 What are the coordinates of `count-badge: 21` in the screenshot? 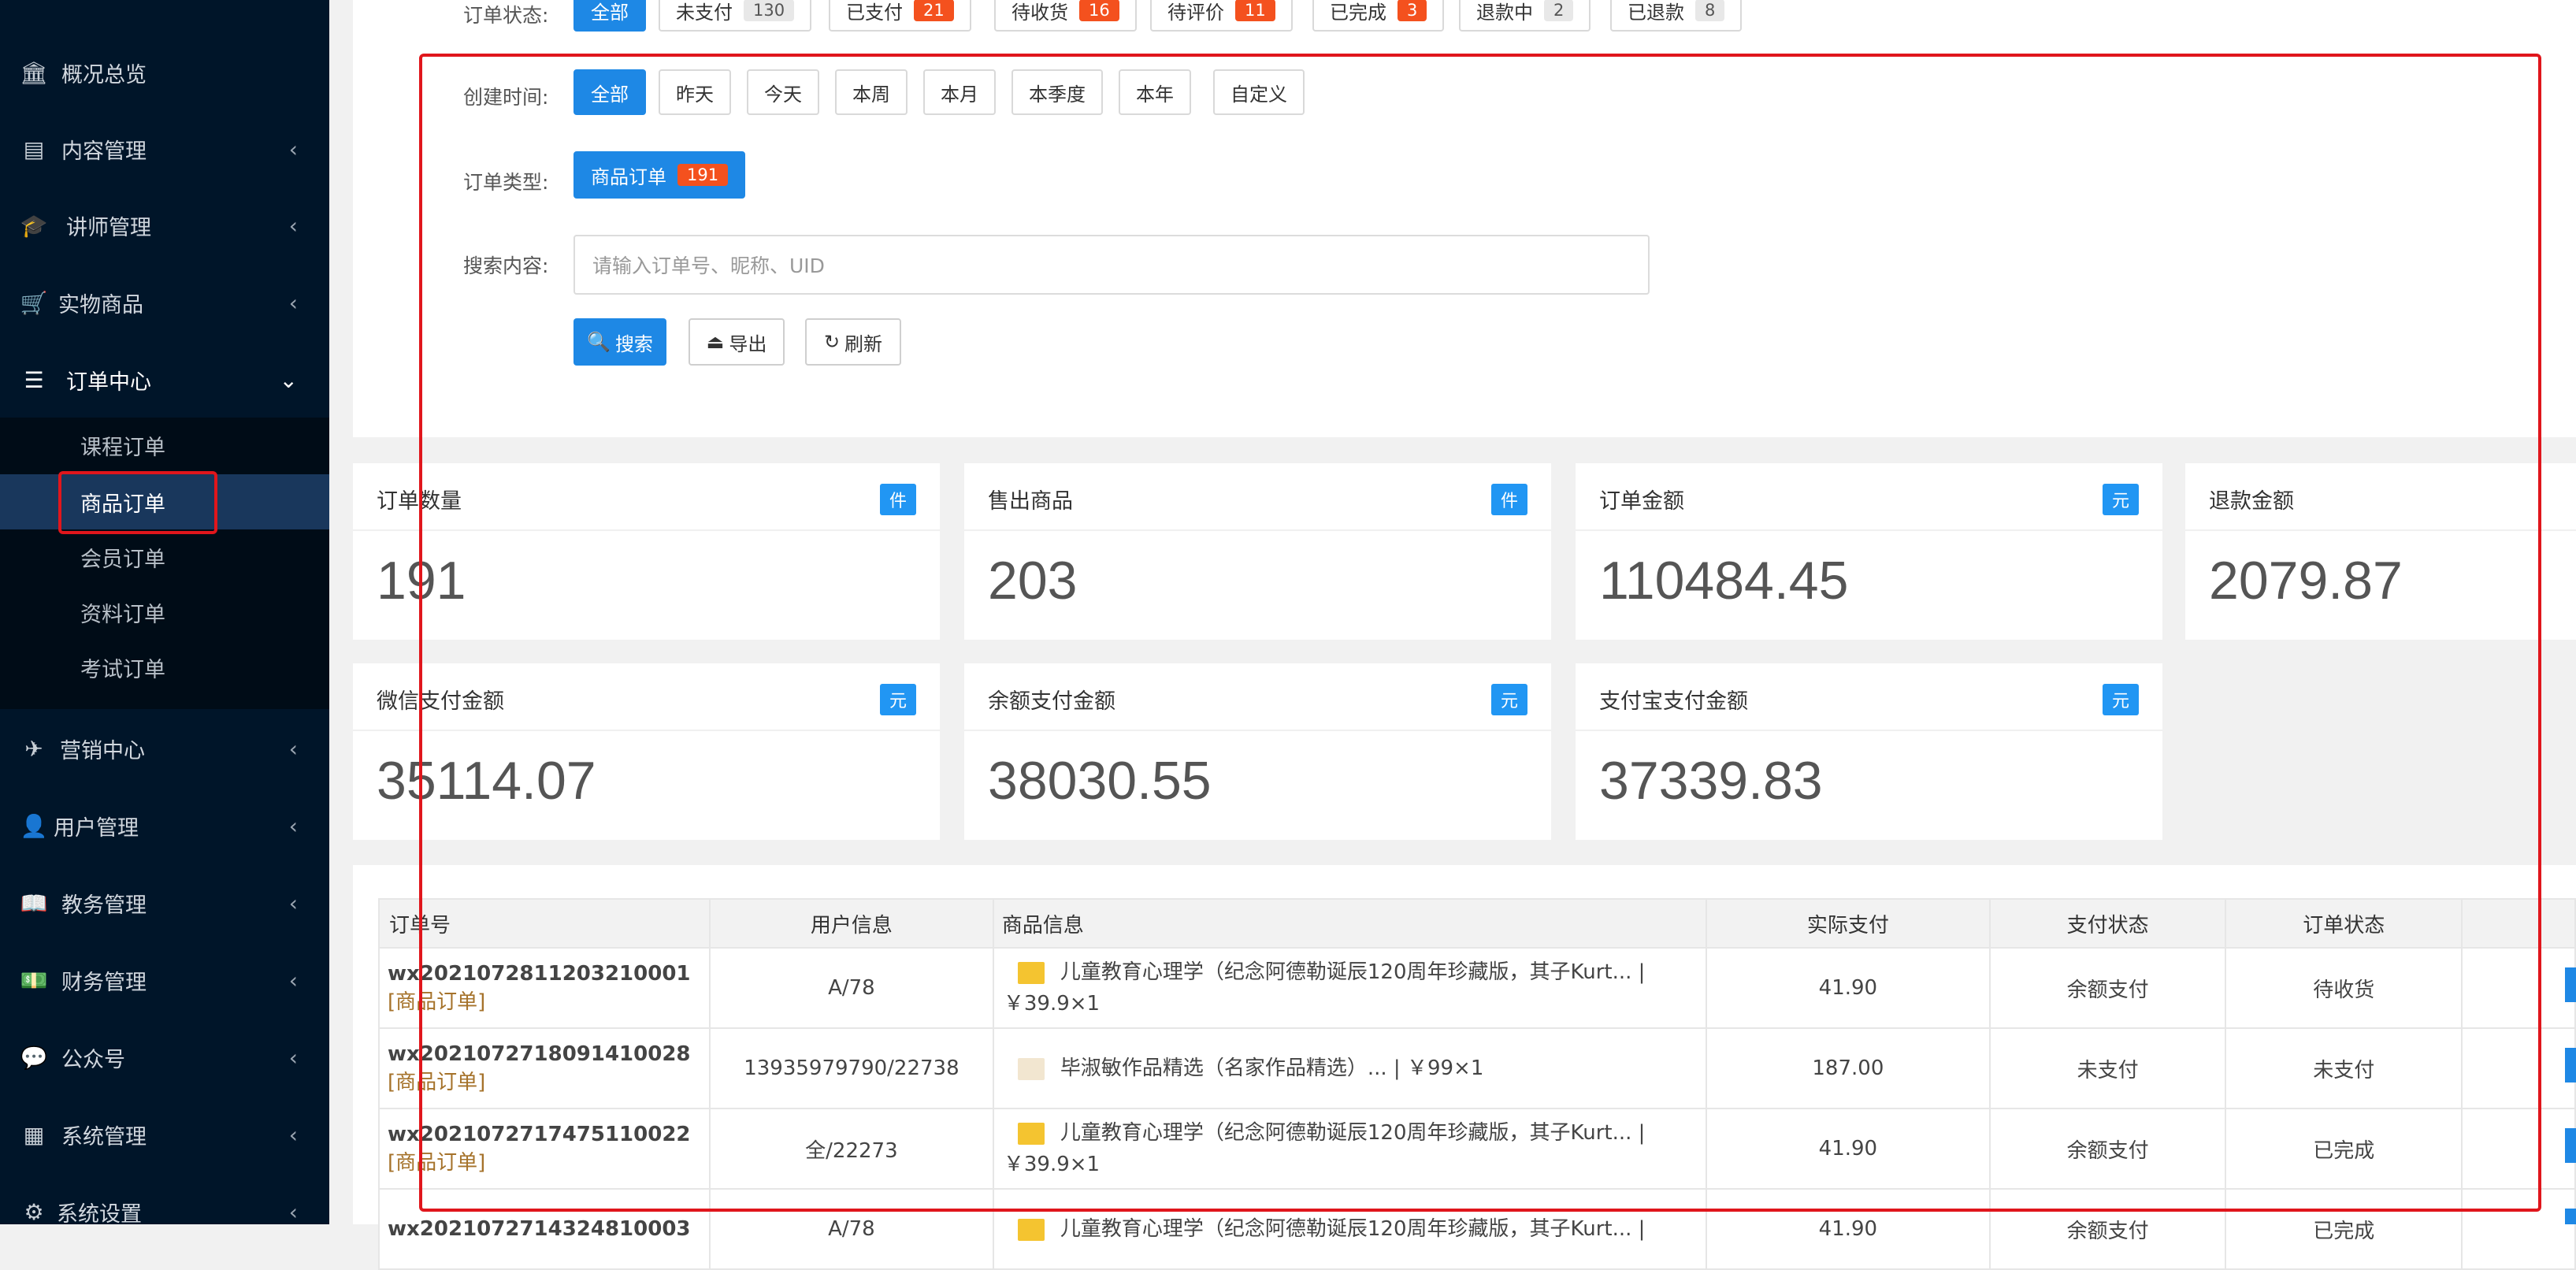 It's located at (934, 10).